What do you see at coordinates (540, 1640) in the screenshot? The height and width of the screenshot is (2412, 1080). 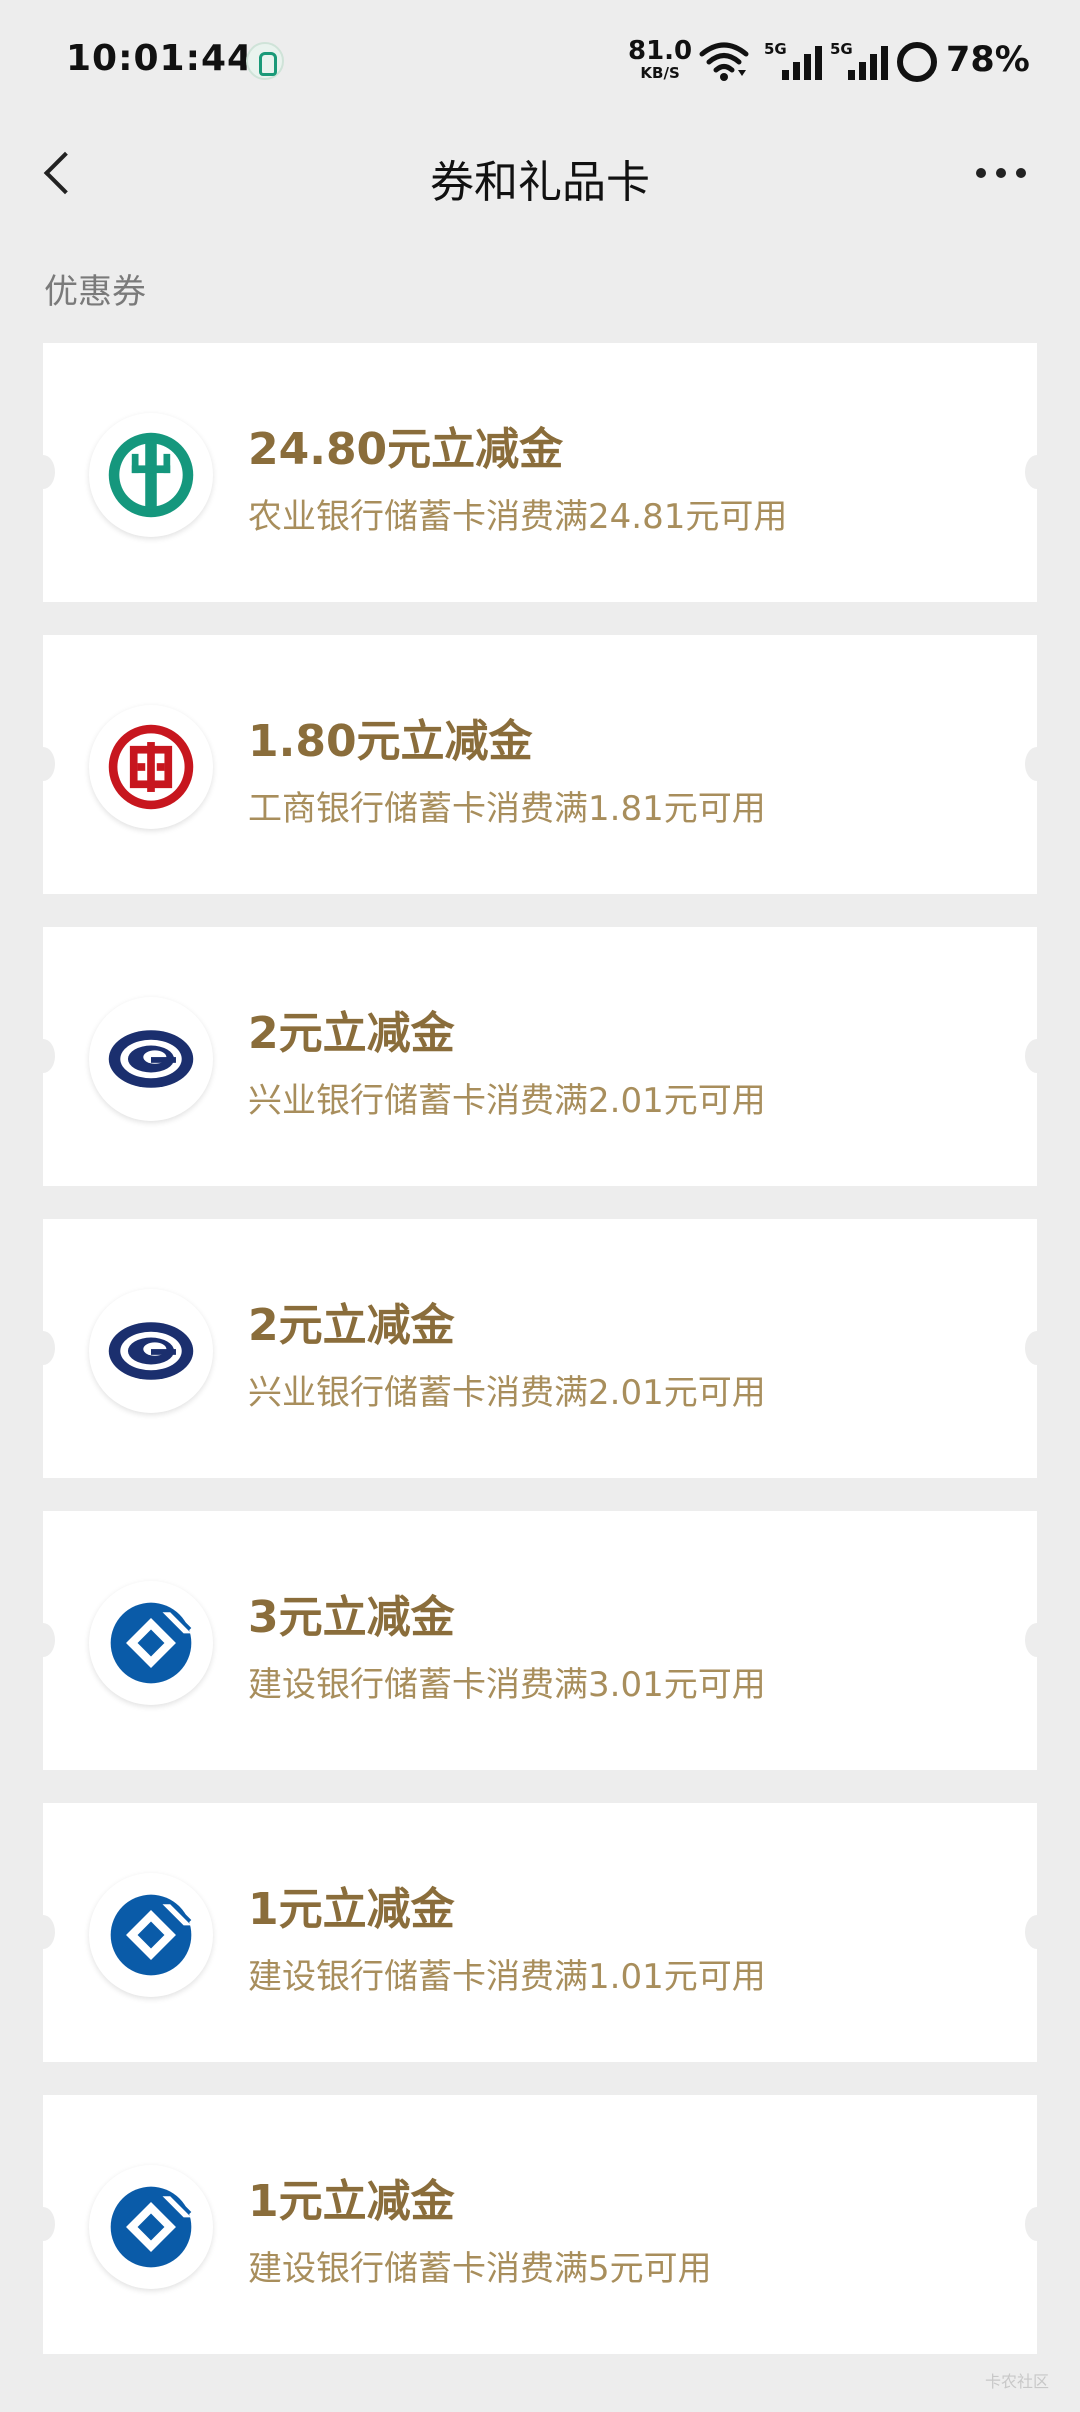 I see `coupon-card: 3元立减金 建设银行储蓄卡消费满3.01元可用` at bounding box center [540, 1640].